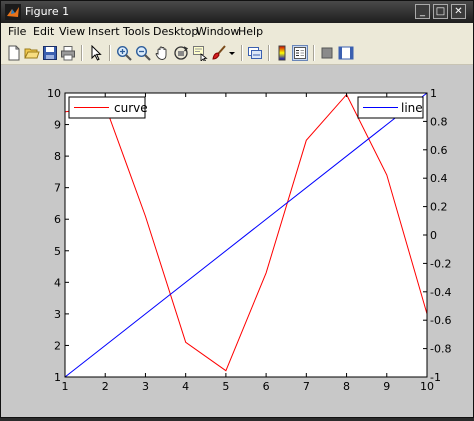 This screenshot has height=421, width=474. Describe the element at coordinates (225, 386) in the screenshot. I see `x-tick-label: 5` at that location.